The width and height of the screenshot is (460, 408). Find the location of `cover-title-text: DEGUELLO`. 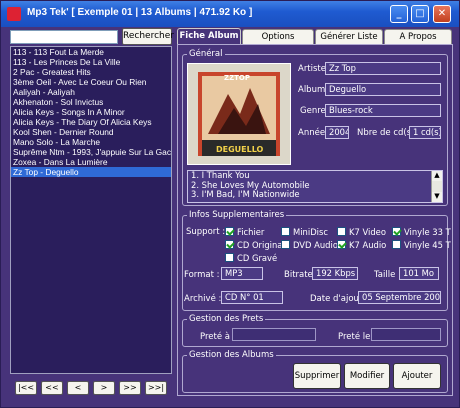

cover-title-text: DEGUELLO is located at coordinates (240, 149).